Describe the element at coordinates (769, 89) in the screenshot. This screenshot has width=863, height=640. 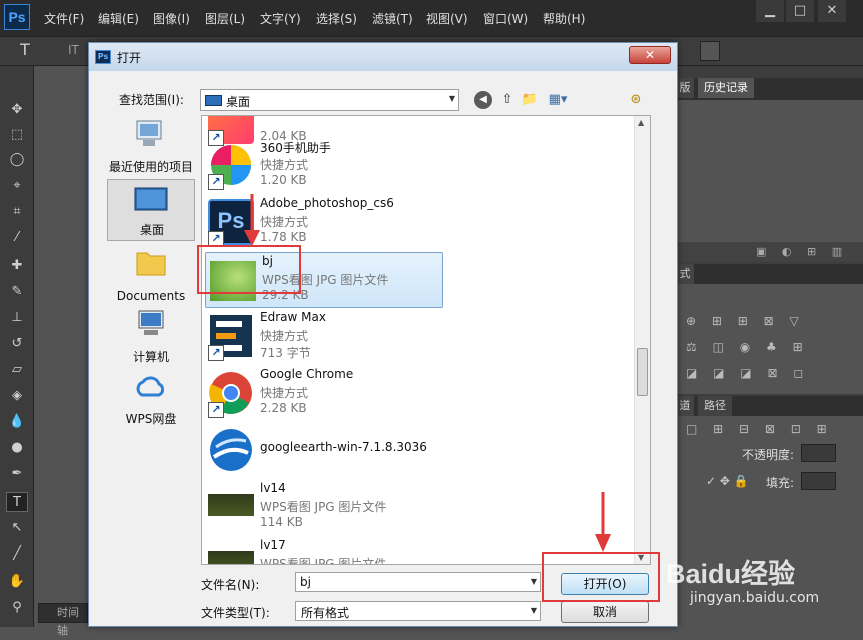
I see `panel-tabbar: 版 历史记录` at that location.